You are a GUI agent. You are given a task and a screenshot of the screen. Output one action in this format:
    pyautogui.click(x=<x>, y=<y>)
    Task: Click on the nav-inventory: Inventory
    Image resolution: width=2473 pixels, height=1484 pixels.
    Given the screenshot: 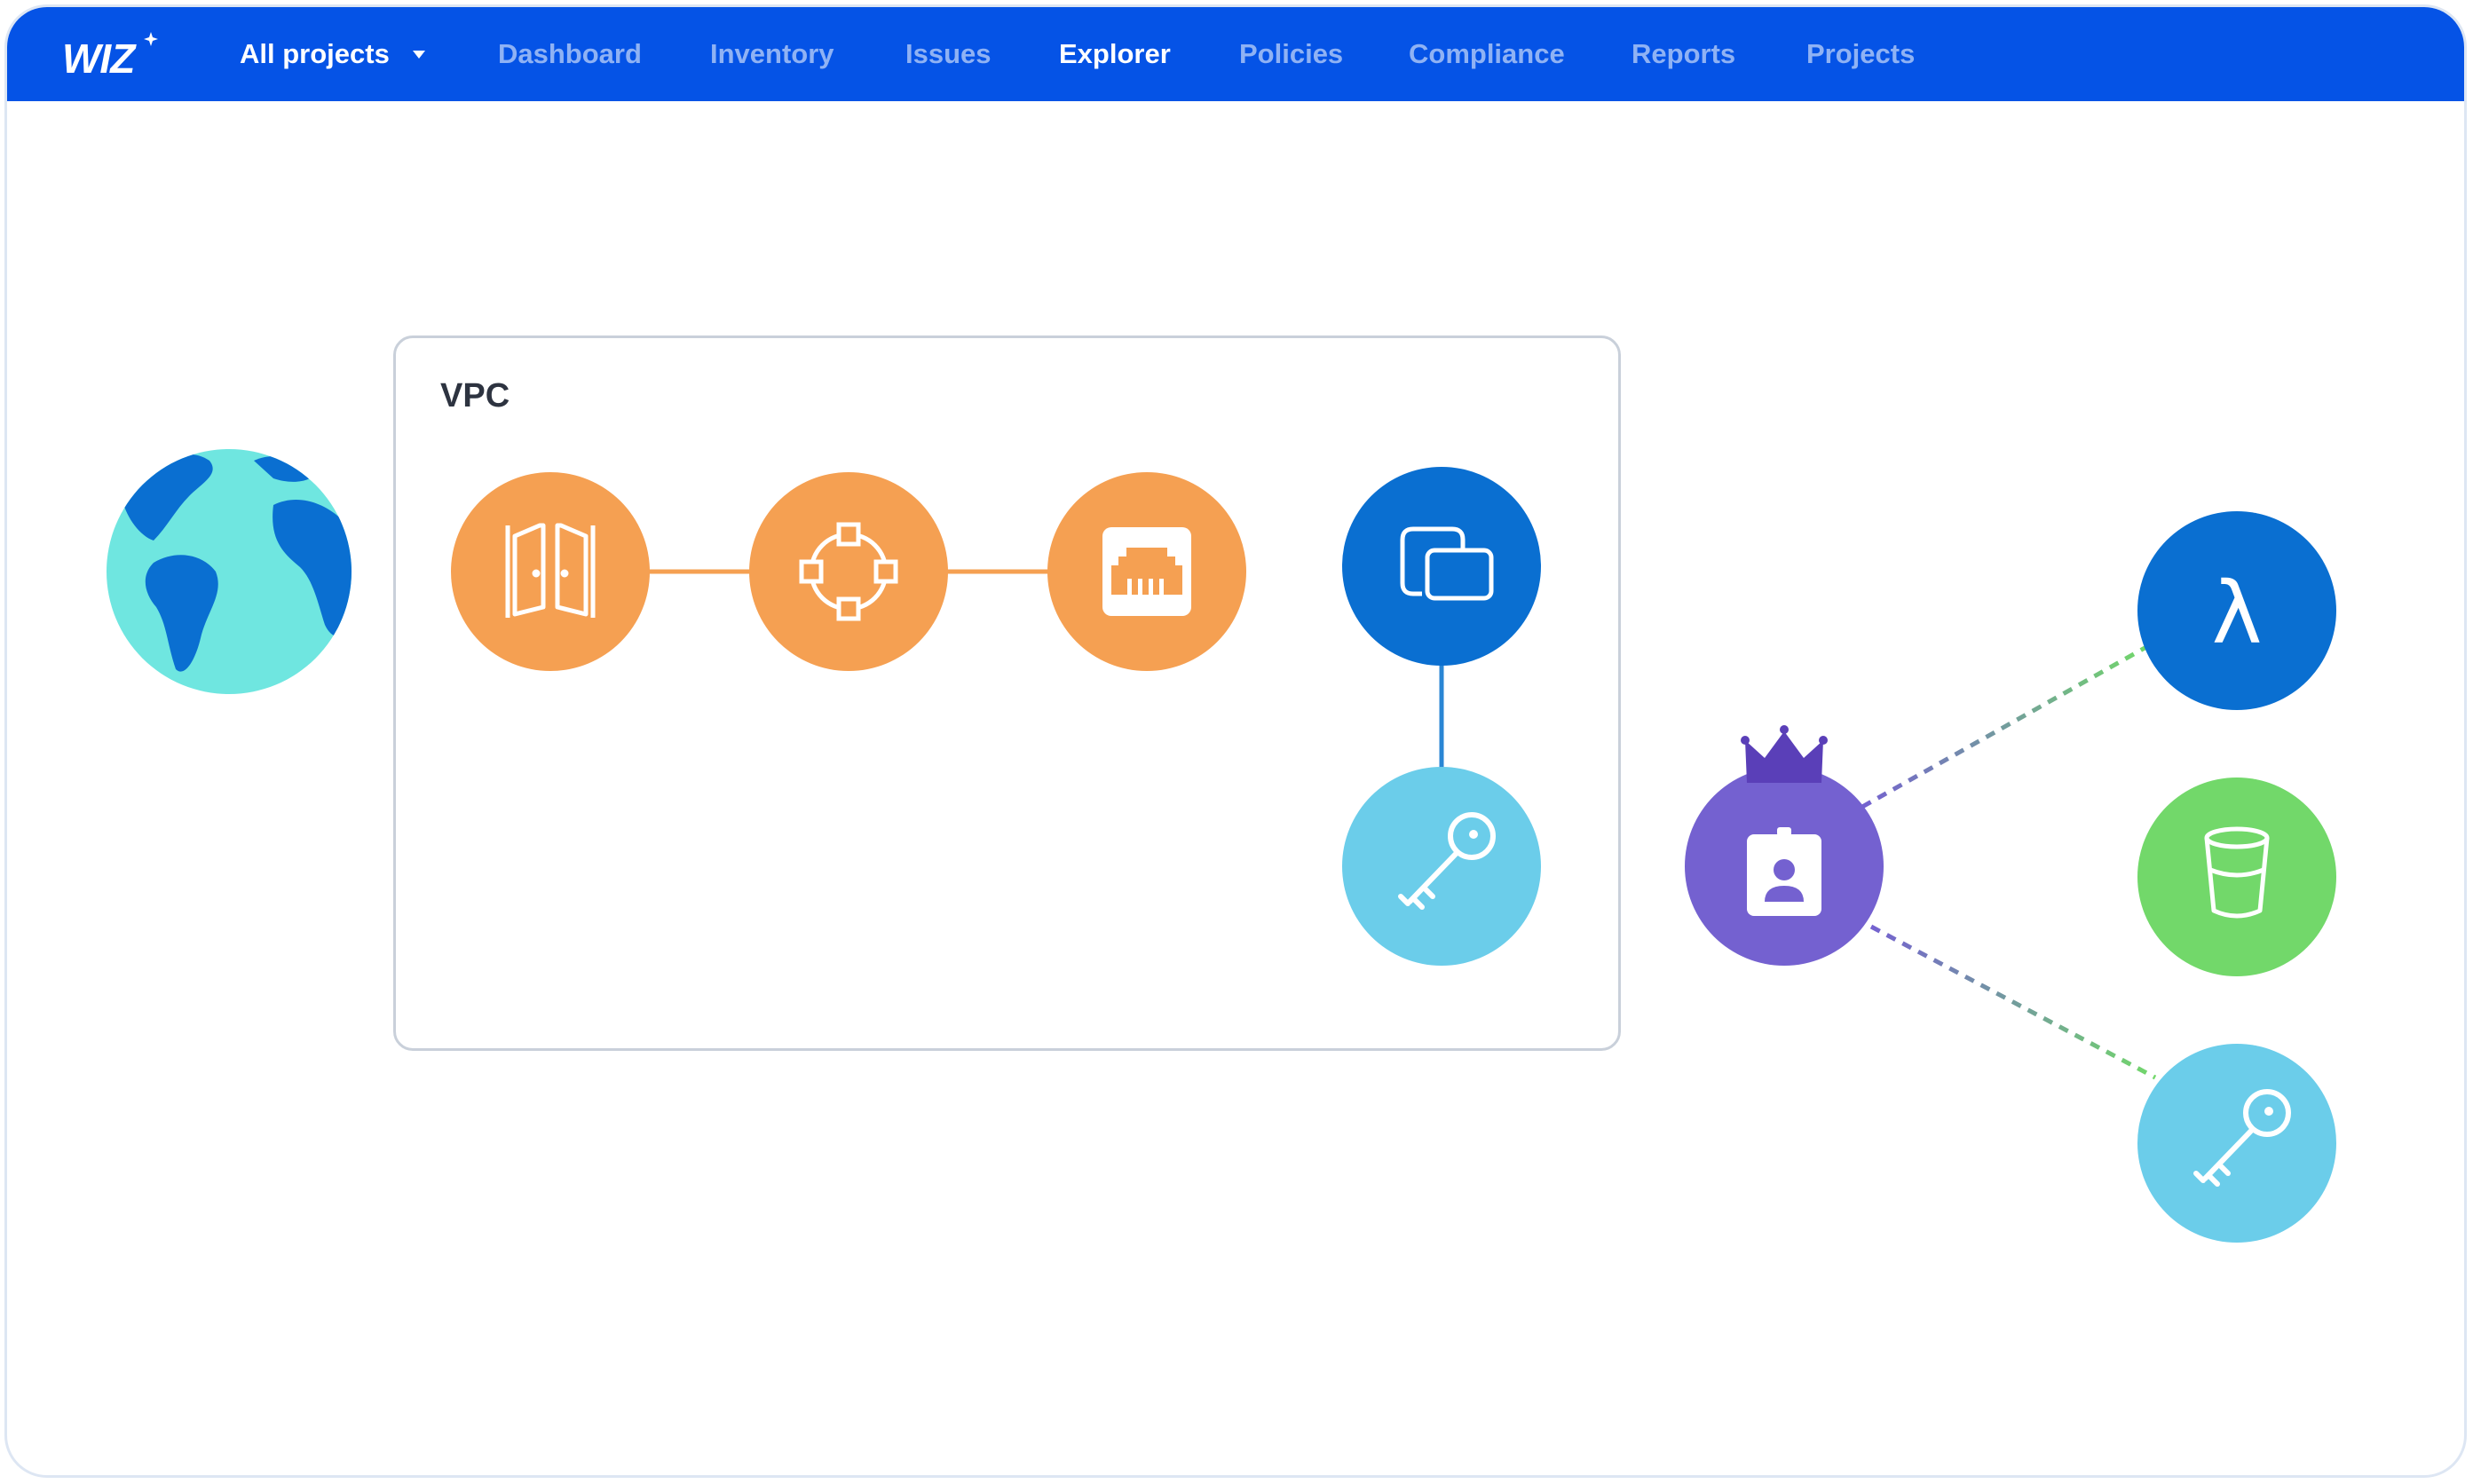 What is the action you would take?
    pyautogui.click(x=772, y=54)
    